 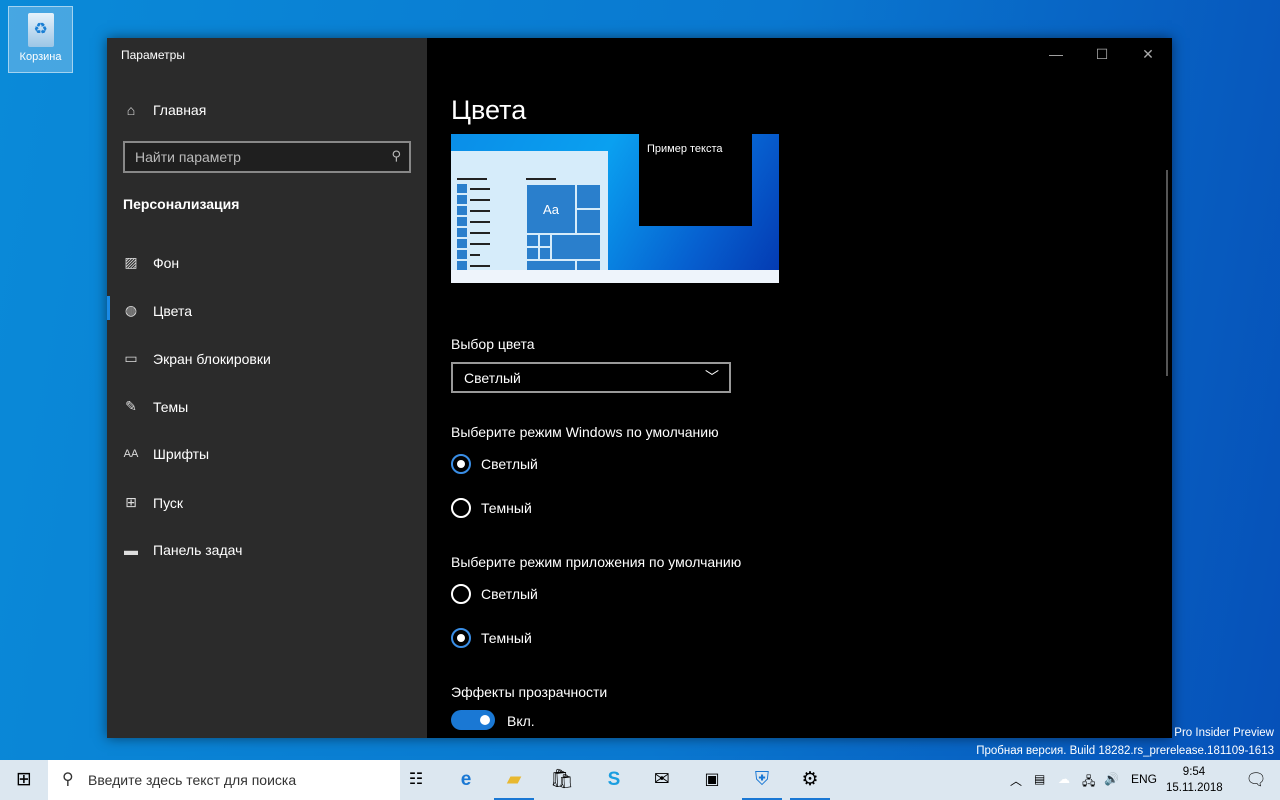 What do you see at coordinates (1224, 733) in the screenshot?
I see `watermark-edition: Pro Insider Preview` at bounding box center [1224, 733].